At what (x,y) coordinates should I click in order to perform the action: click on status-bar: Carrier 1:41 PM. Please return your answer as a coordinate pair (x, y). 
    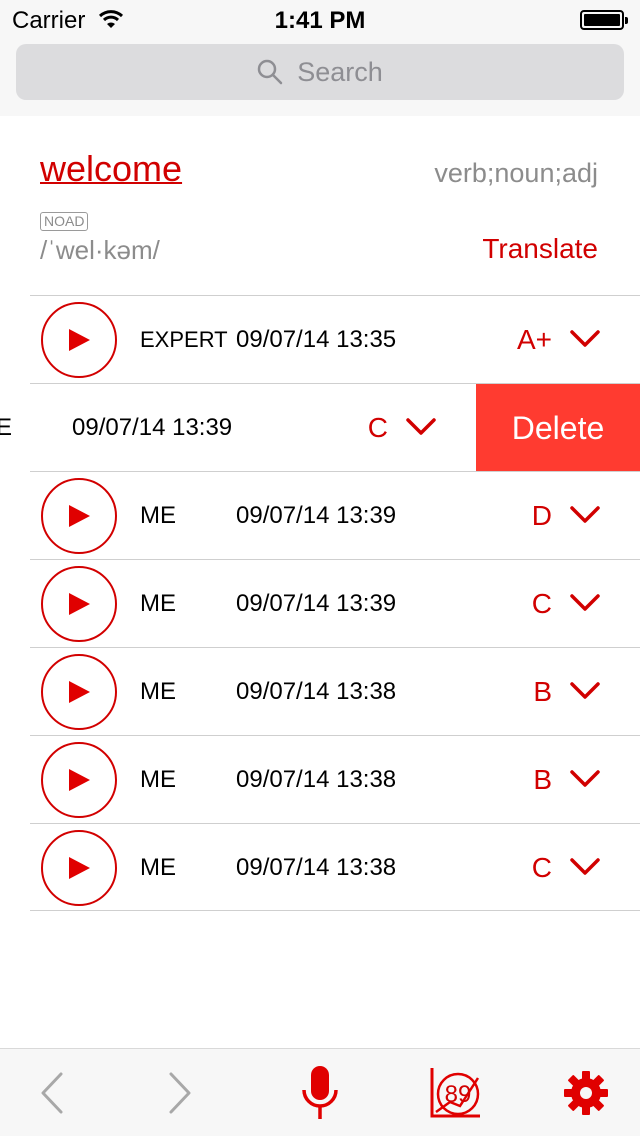
    Looking at the image, I should click on (320, 20).